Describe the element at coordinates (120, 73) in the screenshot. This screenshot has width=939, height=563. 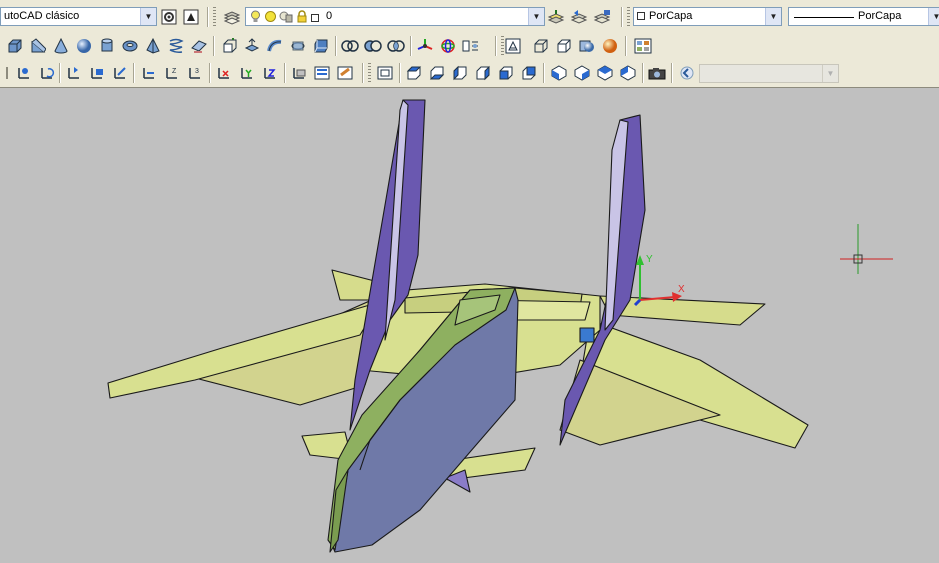
I see `ucs-object-icon` at that location.